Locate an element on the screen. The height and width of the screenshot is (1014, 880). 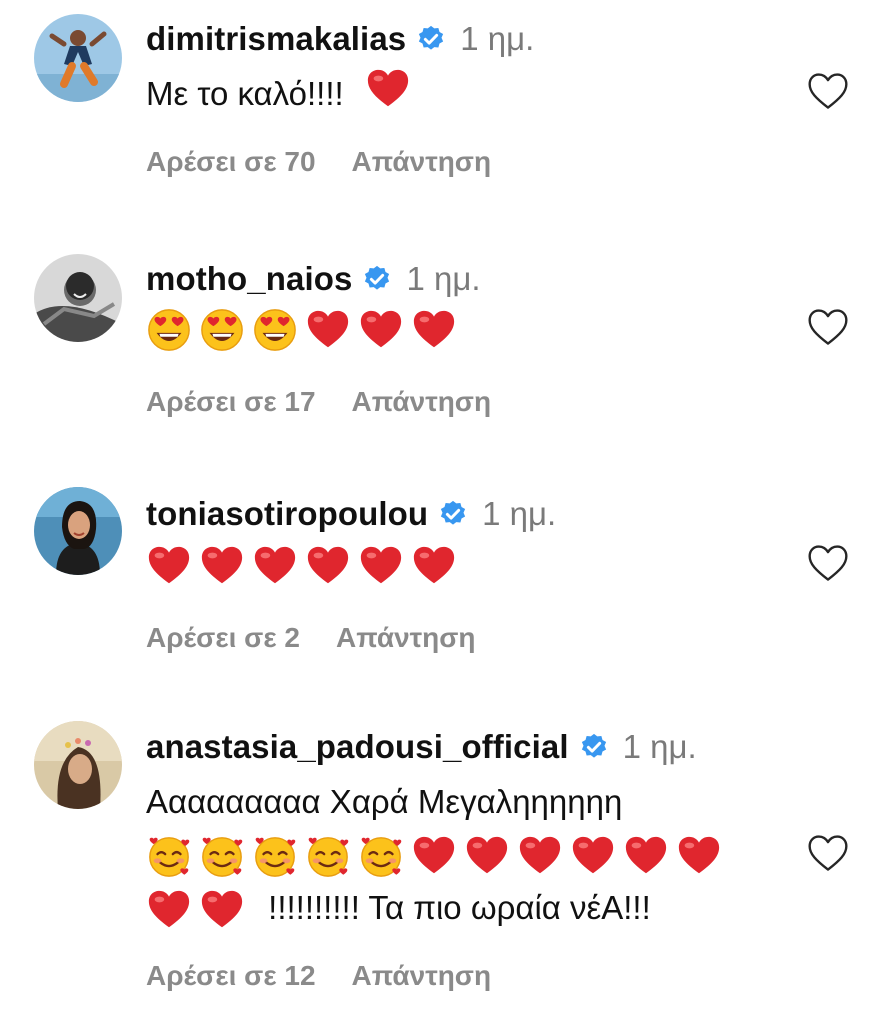
comment-header: motho_naios 1 ημ. is located at coordinates (313, 279).